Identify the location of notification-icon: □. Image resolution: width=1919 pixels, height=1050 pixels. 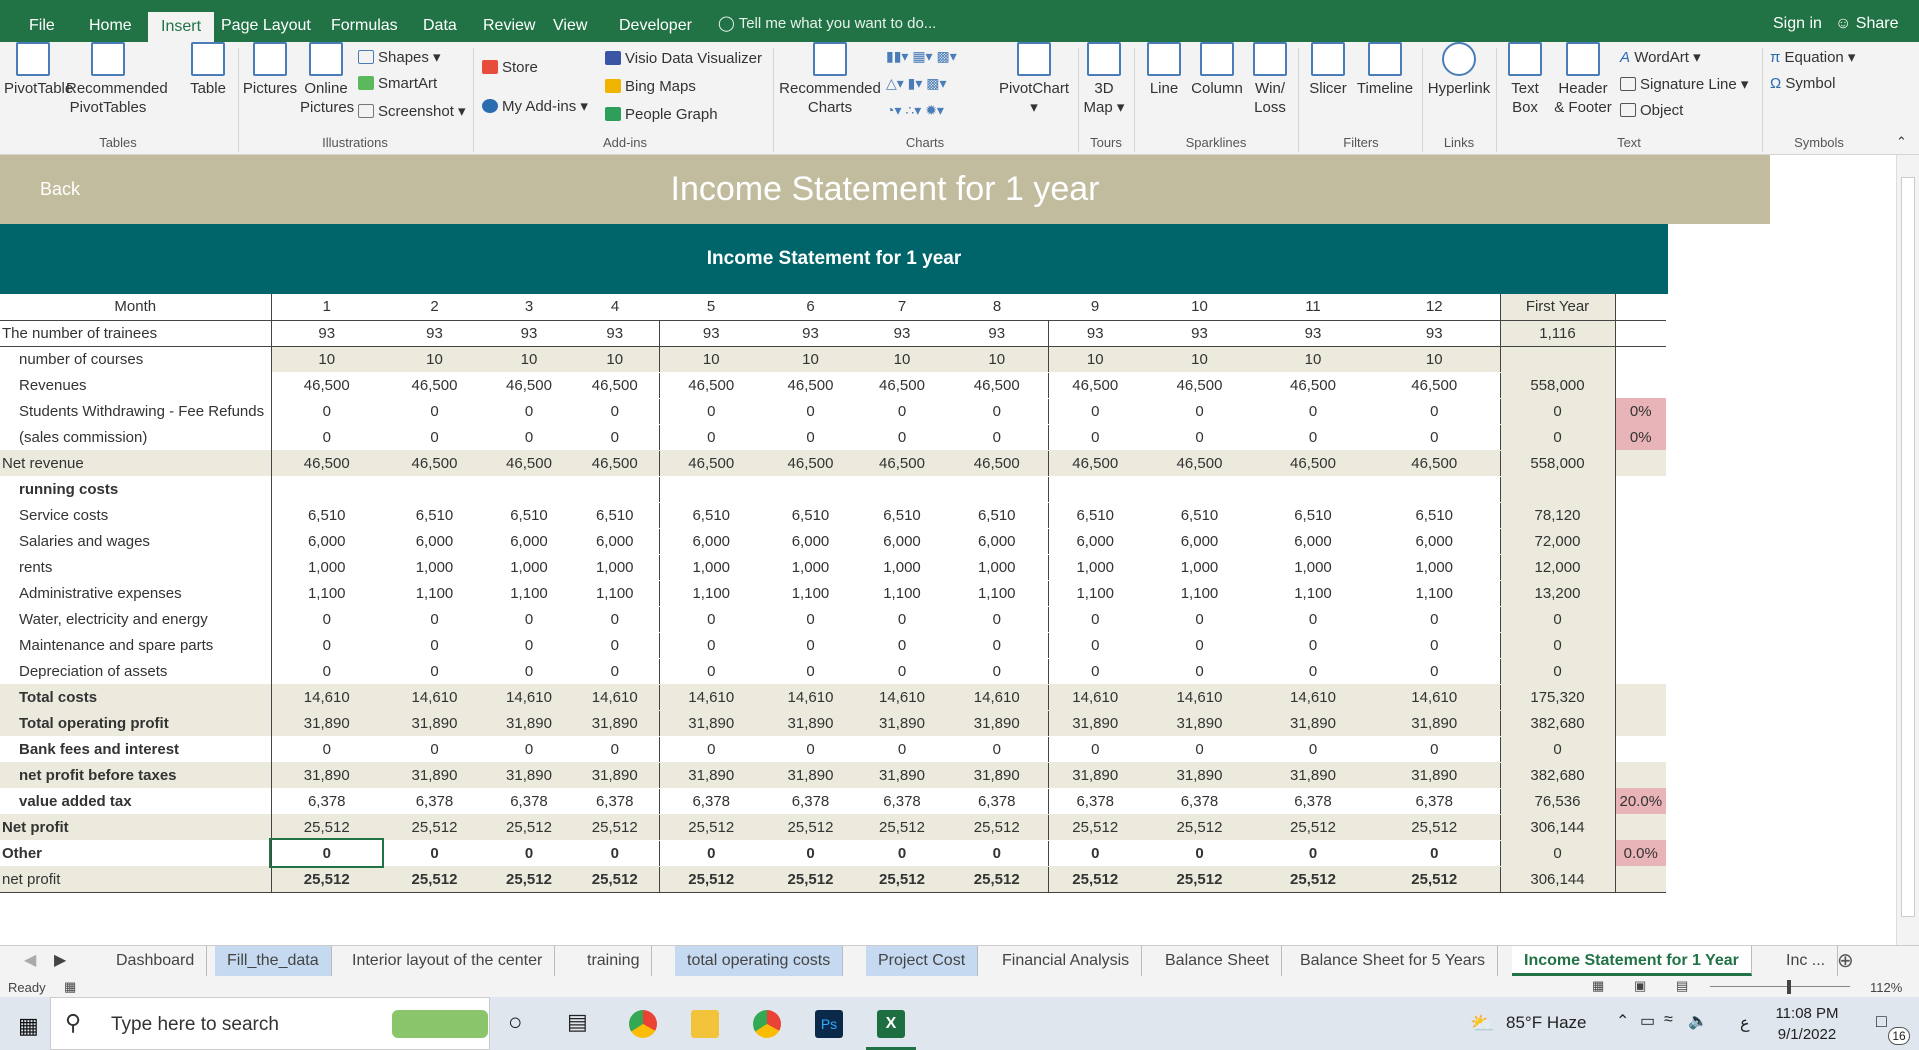
(1881, 1021).